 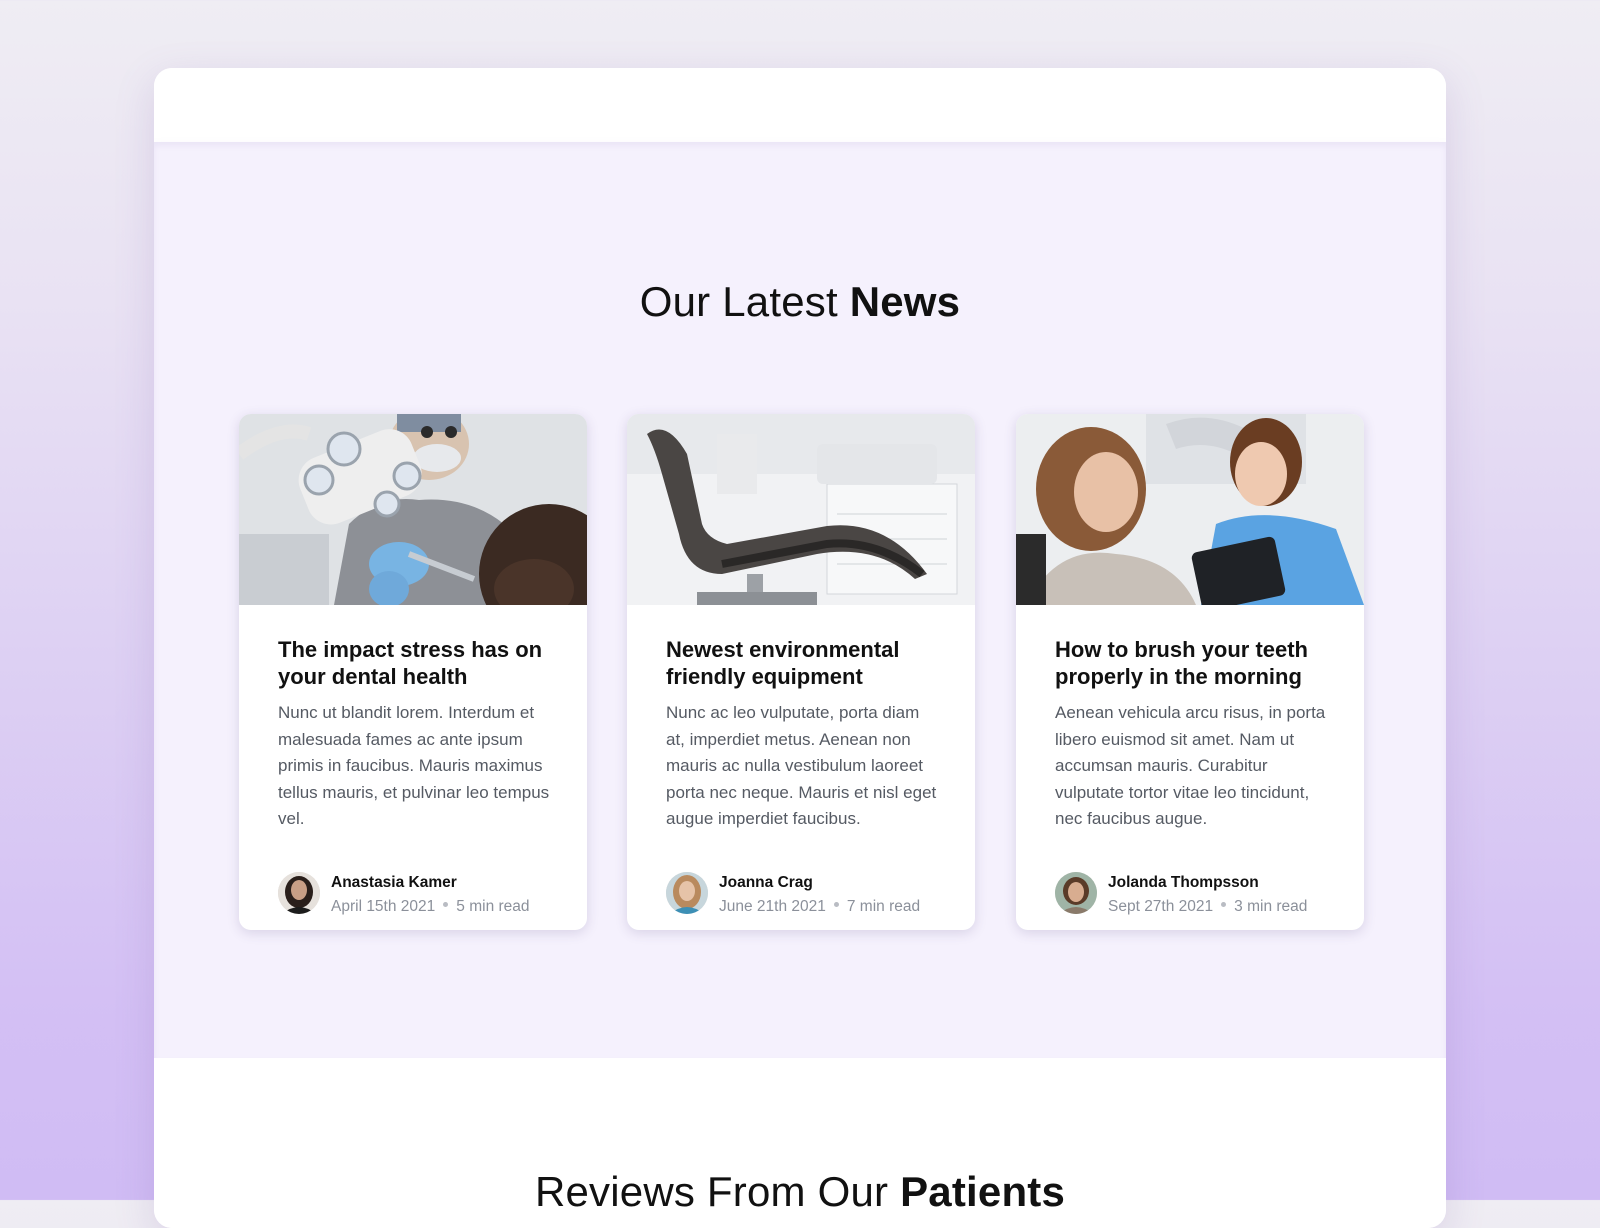 What do you see at coordinates (1183, 882) in the screenshot?
I see `author-name: Jolanda Thompsson` at bounding box center [1183, 882].